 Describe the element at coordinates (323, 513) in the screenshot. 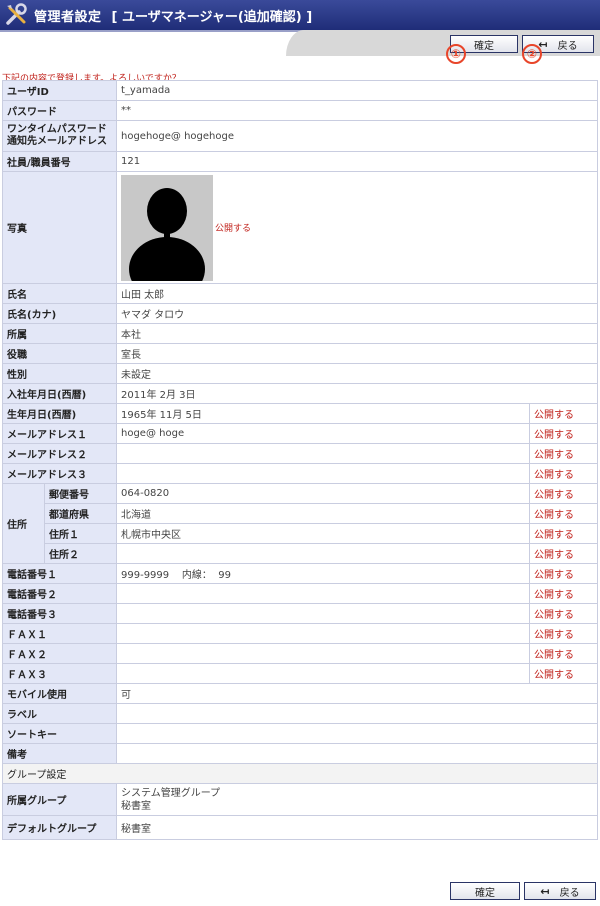

I see `value-pref: 北海道` at that location.